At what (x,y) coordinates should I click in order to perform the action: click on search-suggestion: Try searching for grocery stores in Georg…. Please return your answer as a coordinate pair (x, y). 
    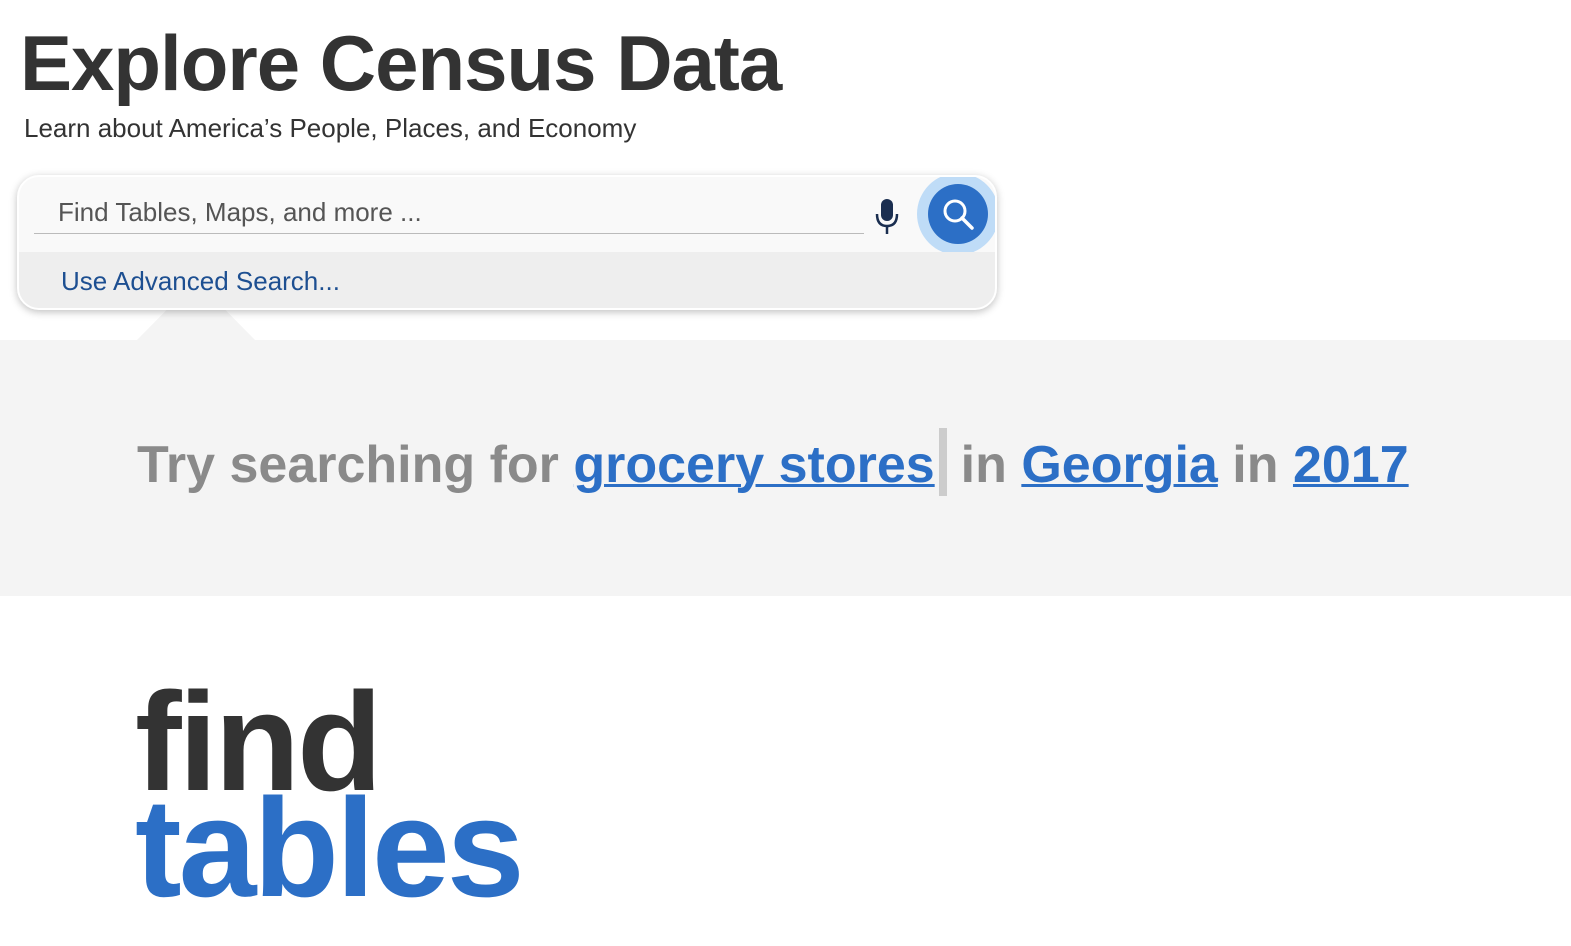
    Looking at the image, I should click on (773, 462).